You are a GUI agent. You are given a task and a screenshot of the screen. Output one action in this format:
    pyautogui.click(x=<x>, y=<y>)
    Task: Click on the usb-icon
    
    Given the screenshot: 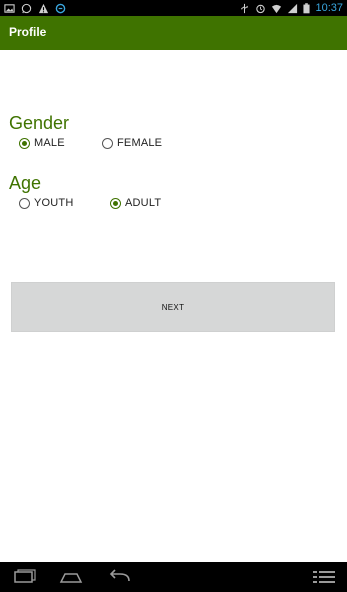 What is the action you would take?
    pyautogui.click(x=245, y=8)
    